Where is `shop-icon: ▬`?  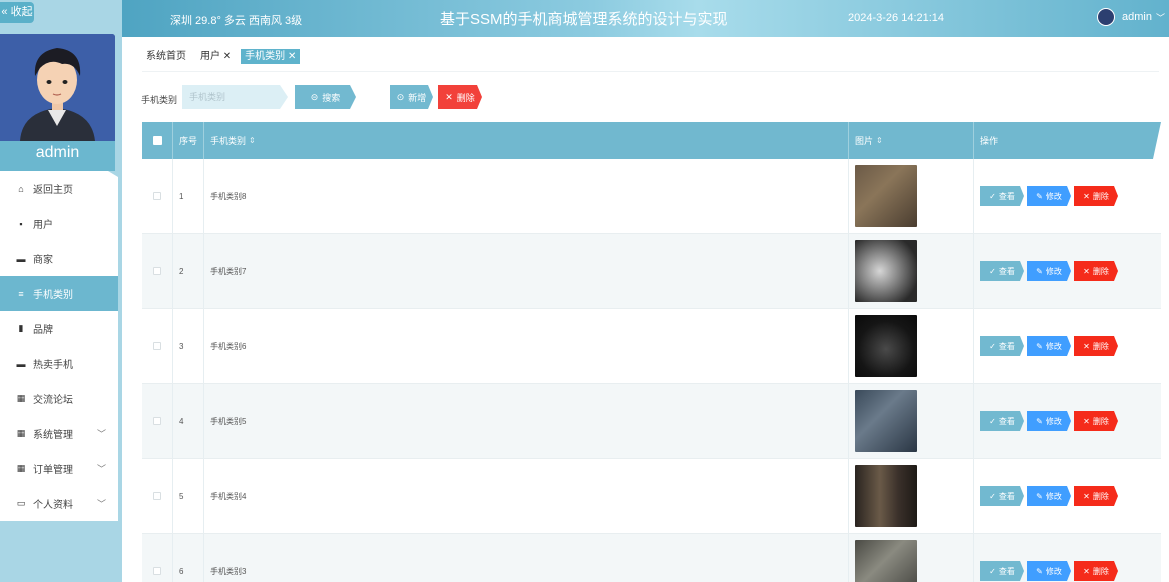 shop-icon: ▬ is located at coordinates (21, 258).